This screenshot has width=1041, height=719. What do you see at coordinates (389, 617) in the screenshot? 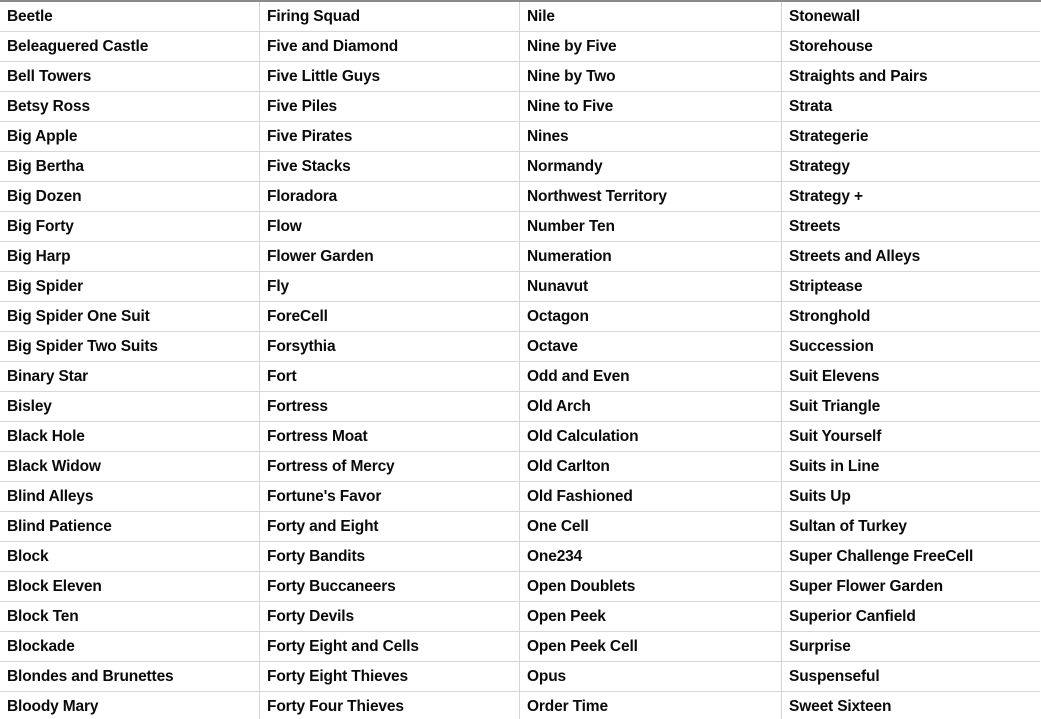
I see `table-cell: Forty Devils` at bounding box center [389, 617].